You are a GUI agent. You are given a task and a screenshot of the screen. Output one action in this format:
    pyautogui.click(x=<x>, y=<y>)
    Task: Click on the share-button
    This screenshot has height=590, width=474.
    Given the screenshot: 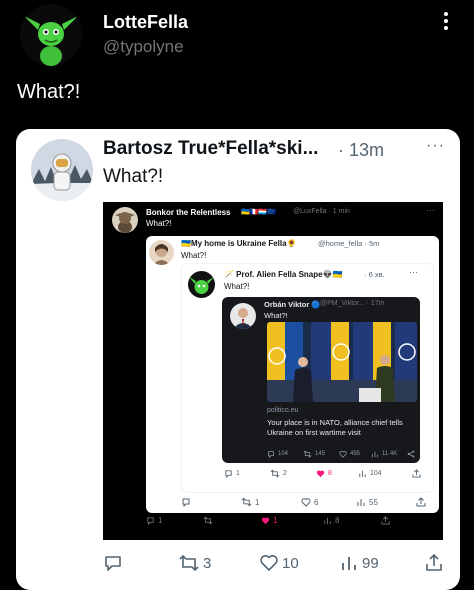 What is the action you would take?
    pyautogui.click(x=434, y=563)
    